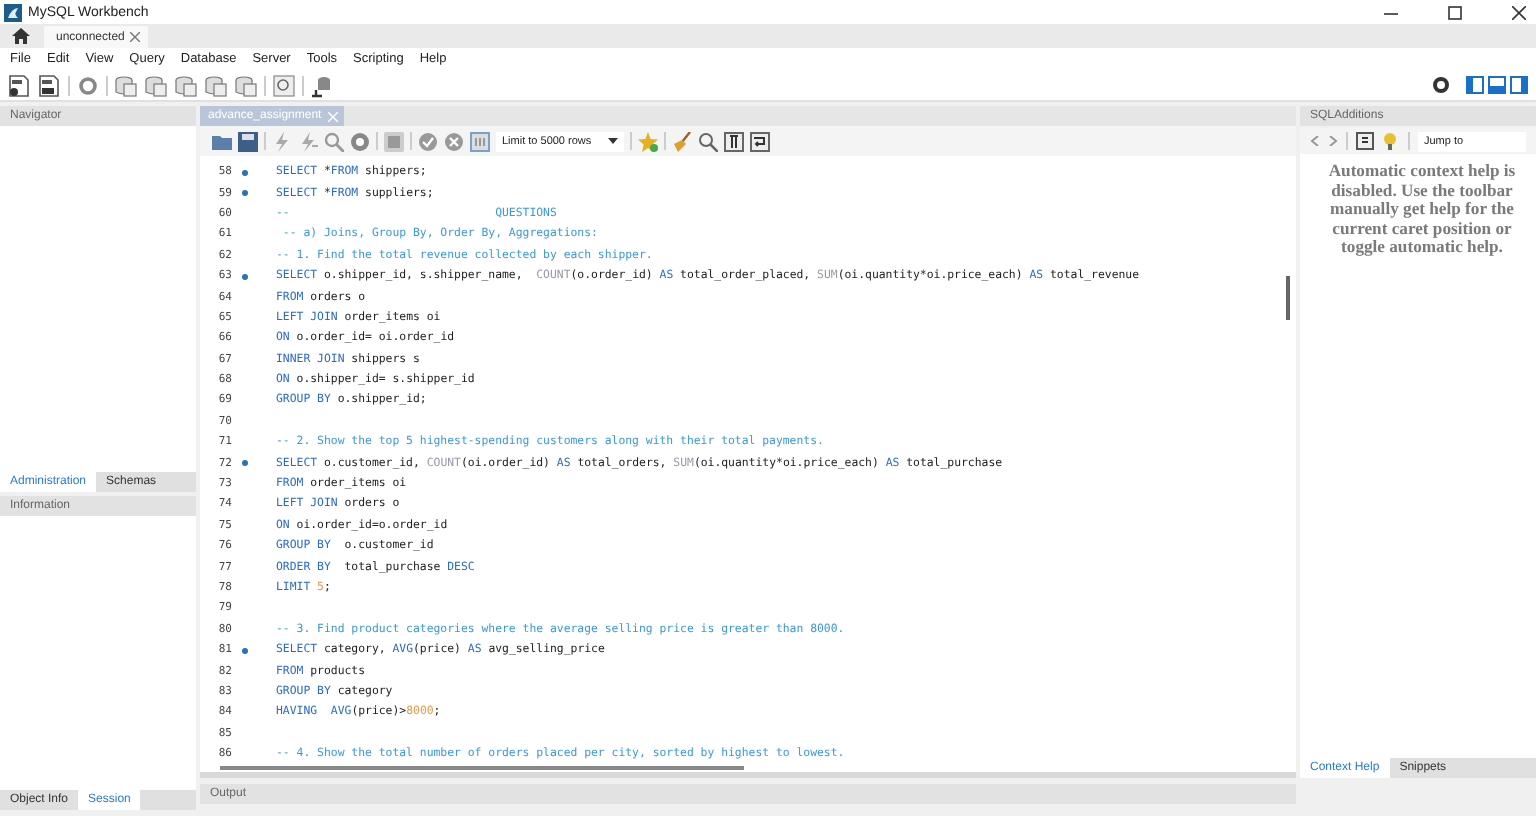 The width and height of the screenshot is (1536, 816). I want to click on check-icon, so click(428, 141).